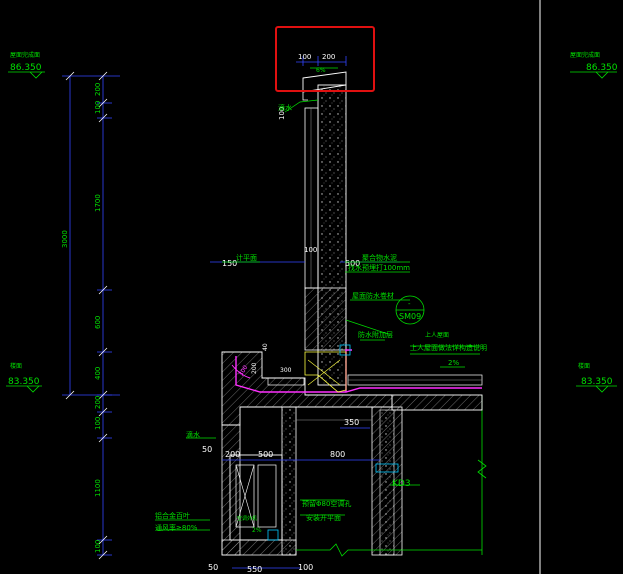  What do you see at coordinates (379, 267) in the screenshot?
I see `note-flash-b: 找水预埋打100mm` at bounding box center [379, 267].